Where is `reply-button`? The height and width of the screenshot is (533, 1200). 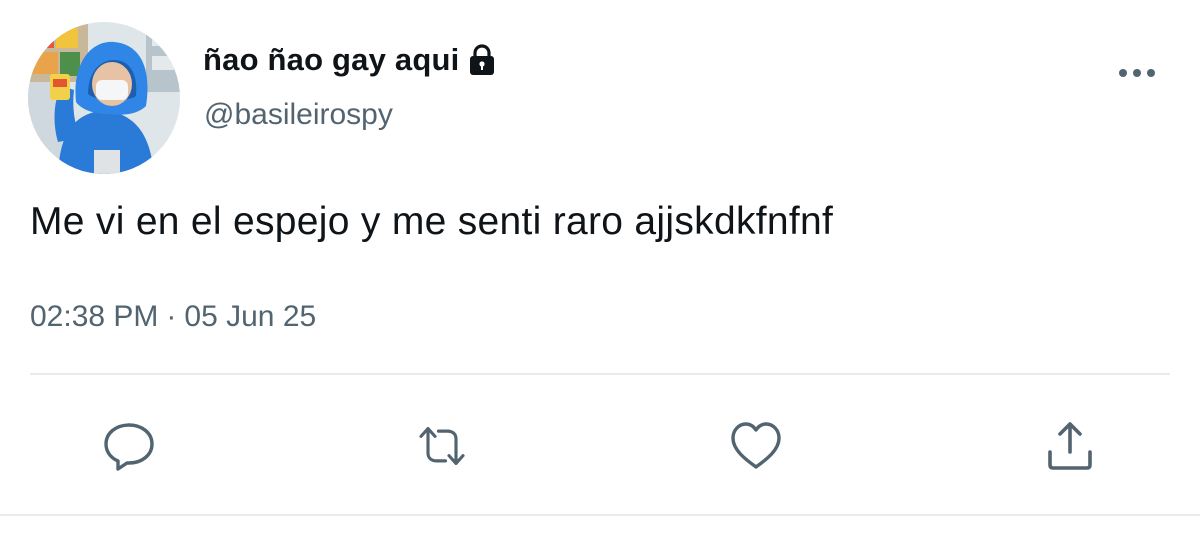 reply-button is located at coordinates (129, 446).